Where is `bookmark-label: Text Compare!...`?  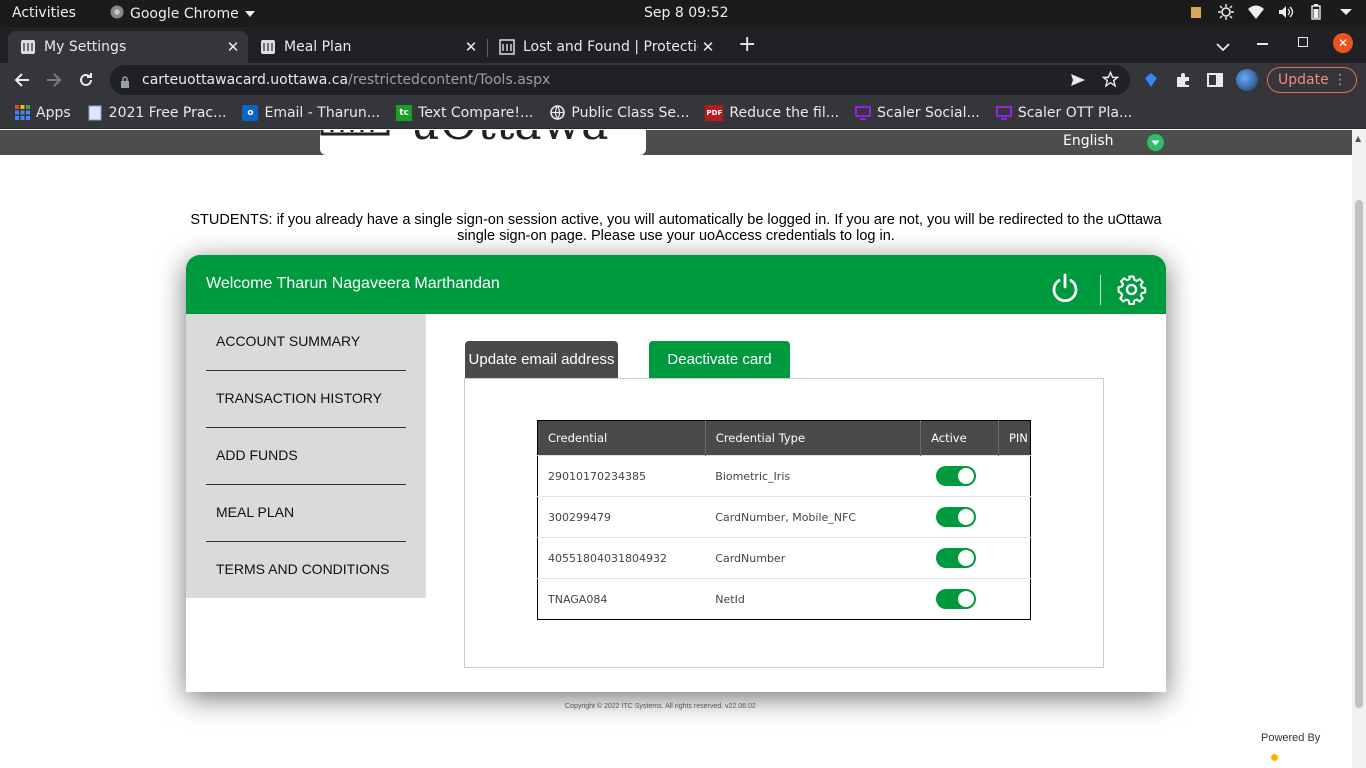
bookmark-label: Text Compare!... is located at coordinates (476, 112).